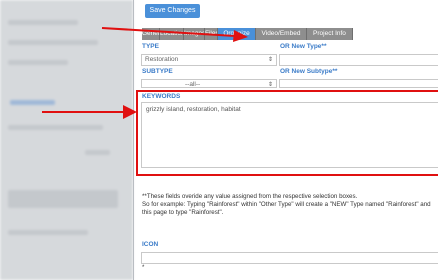 This screenshot has height=280, width=438. I want to click on tab-project-info: Project Info, so click(330, 34).